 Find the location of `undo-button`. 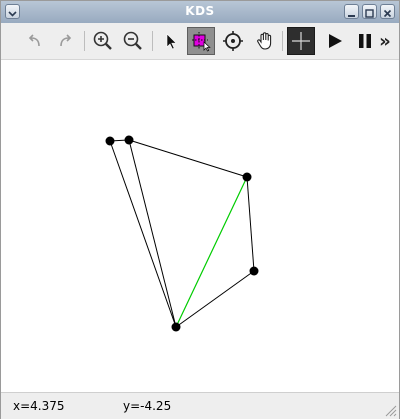

undo-button is located at coordinates (35, 41).